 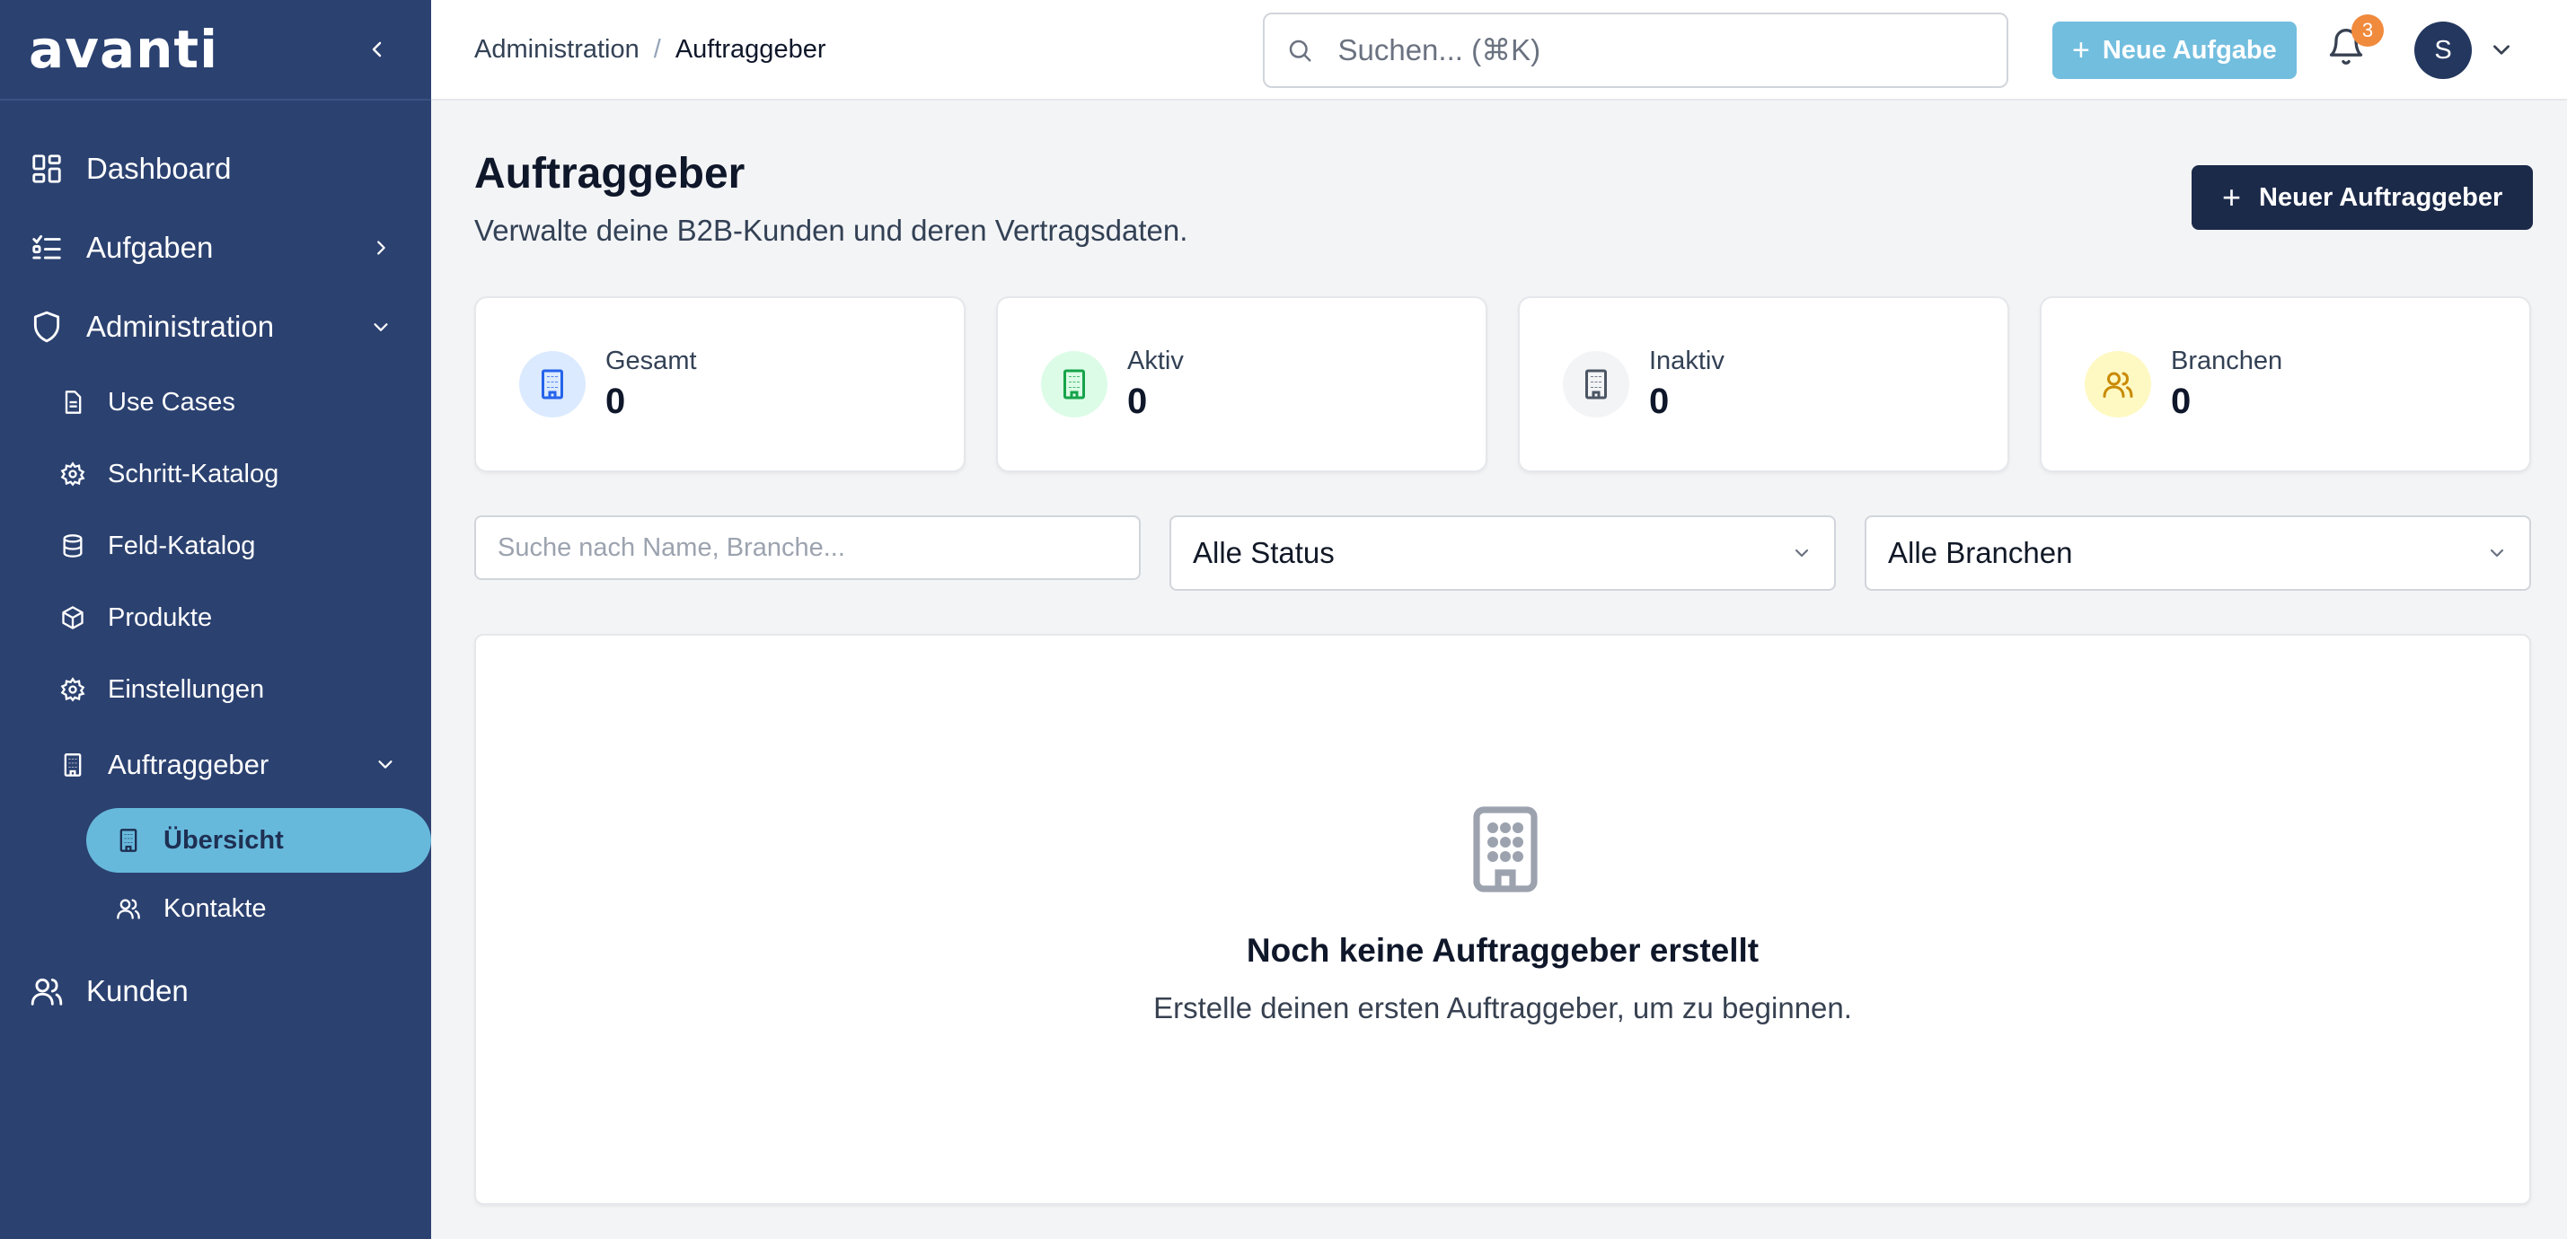 What do you see at coordinates (193, 474) in the screenshot?
I see `sidebar-item-label: Schritt-Katalog` at bounding box center [193, 474].